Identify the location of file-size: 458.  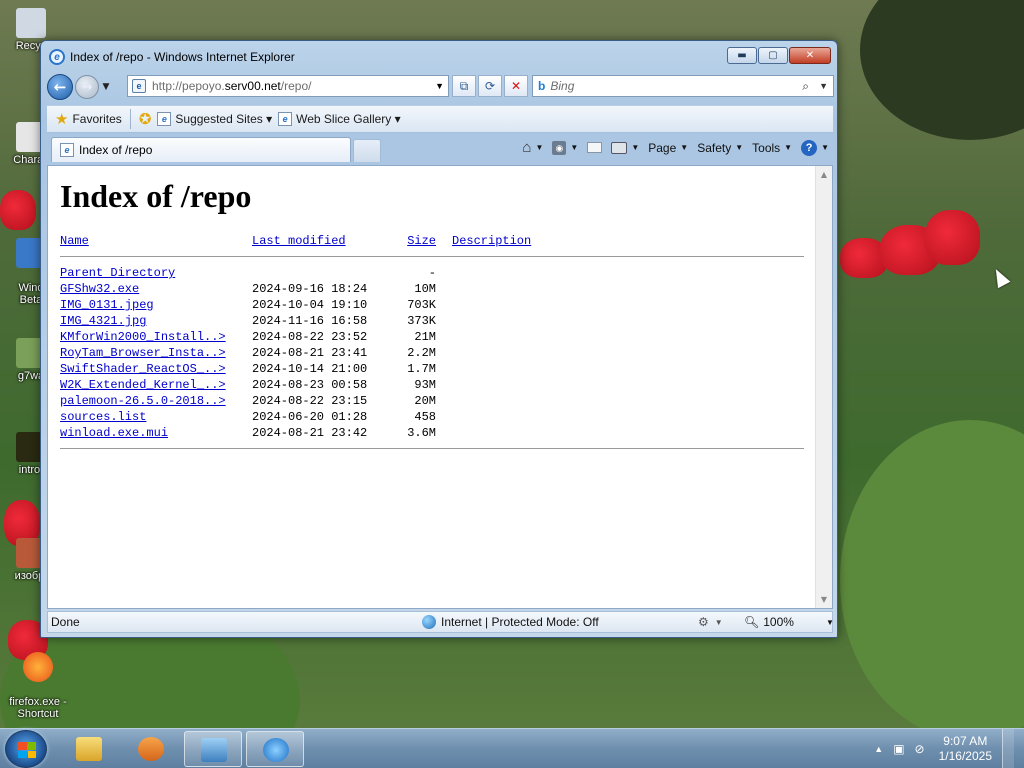
(425, 417).